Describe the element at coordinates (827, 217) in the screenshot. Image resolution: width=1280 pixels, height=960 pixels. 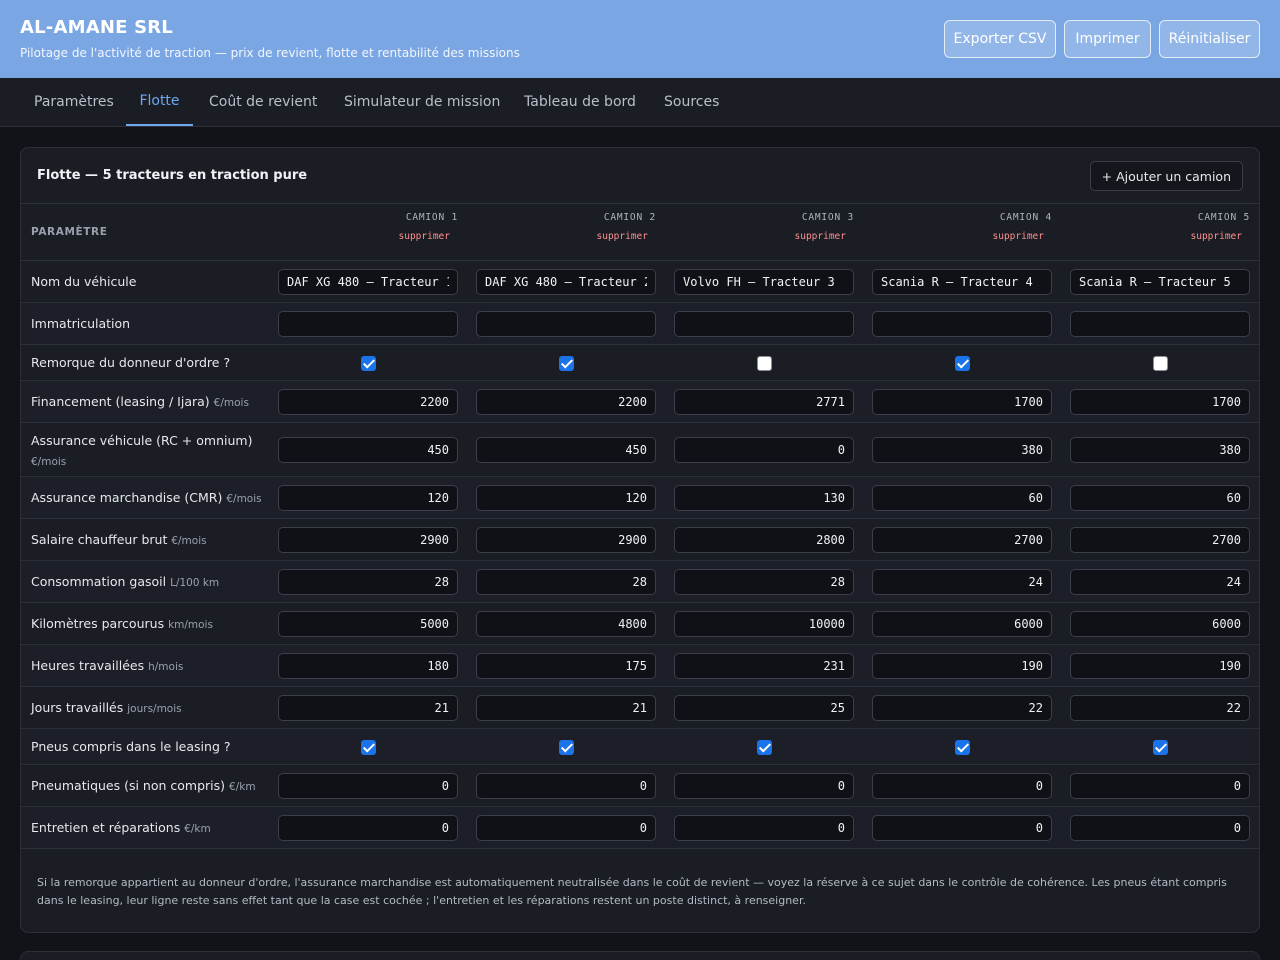
I see `truck-name: CAMION 3` at that location.